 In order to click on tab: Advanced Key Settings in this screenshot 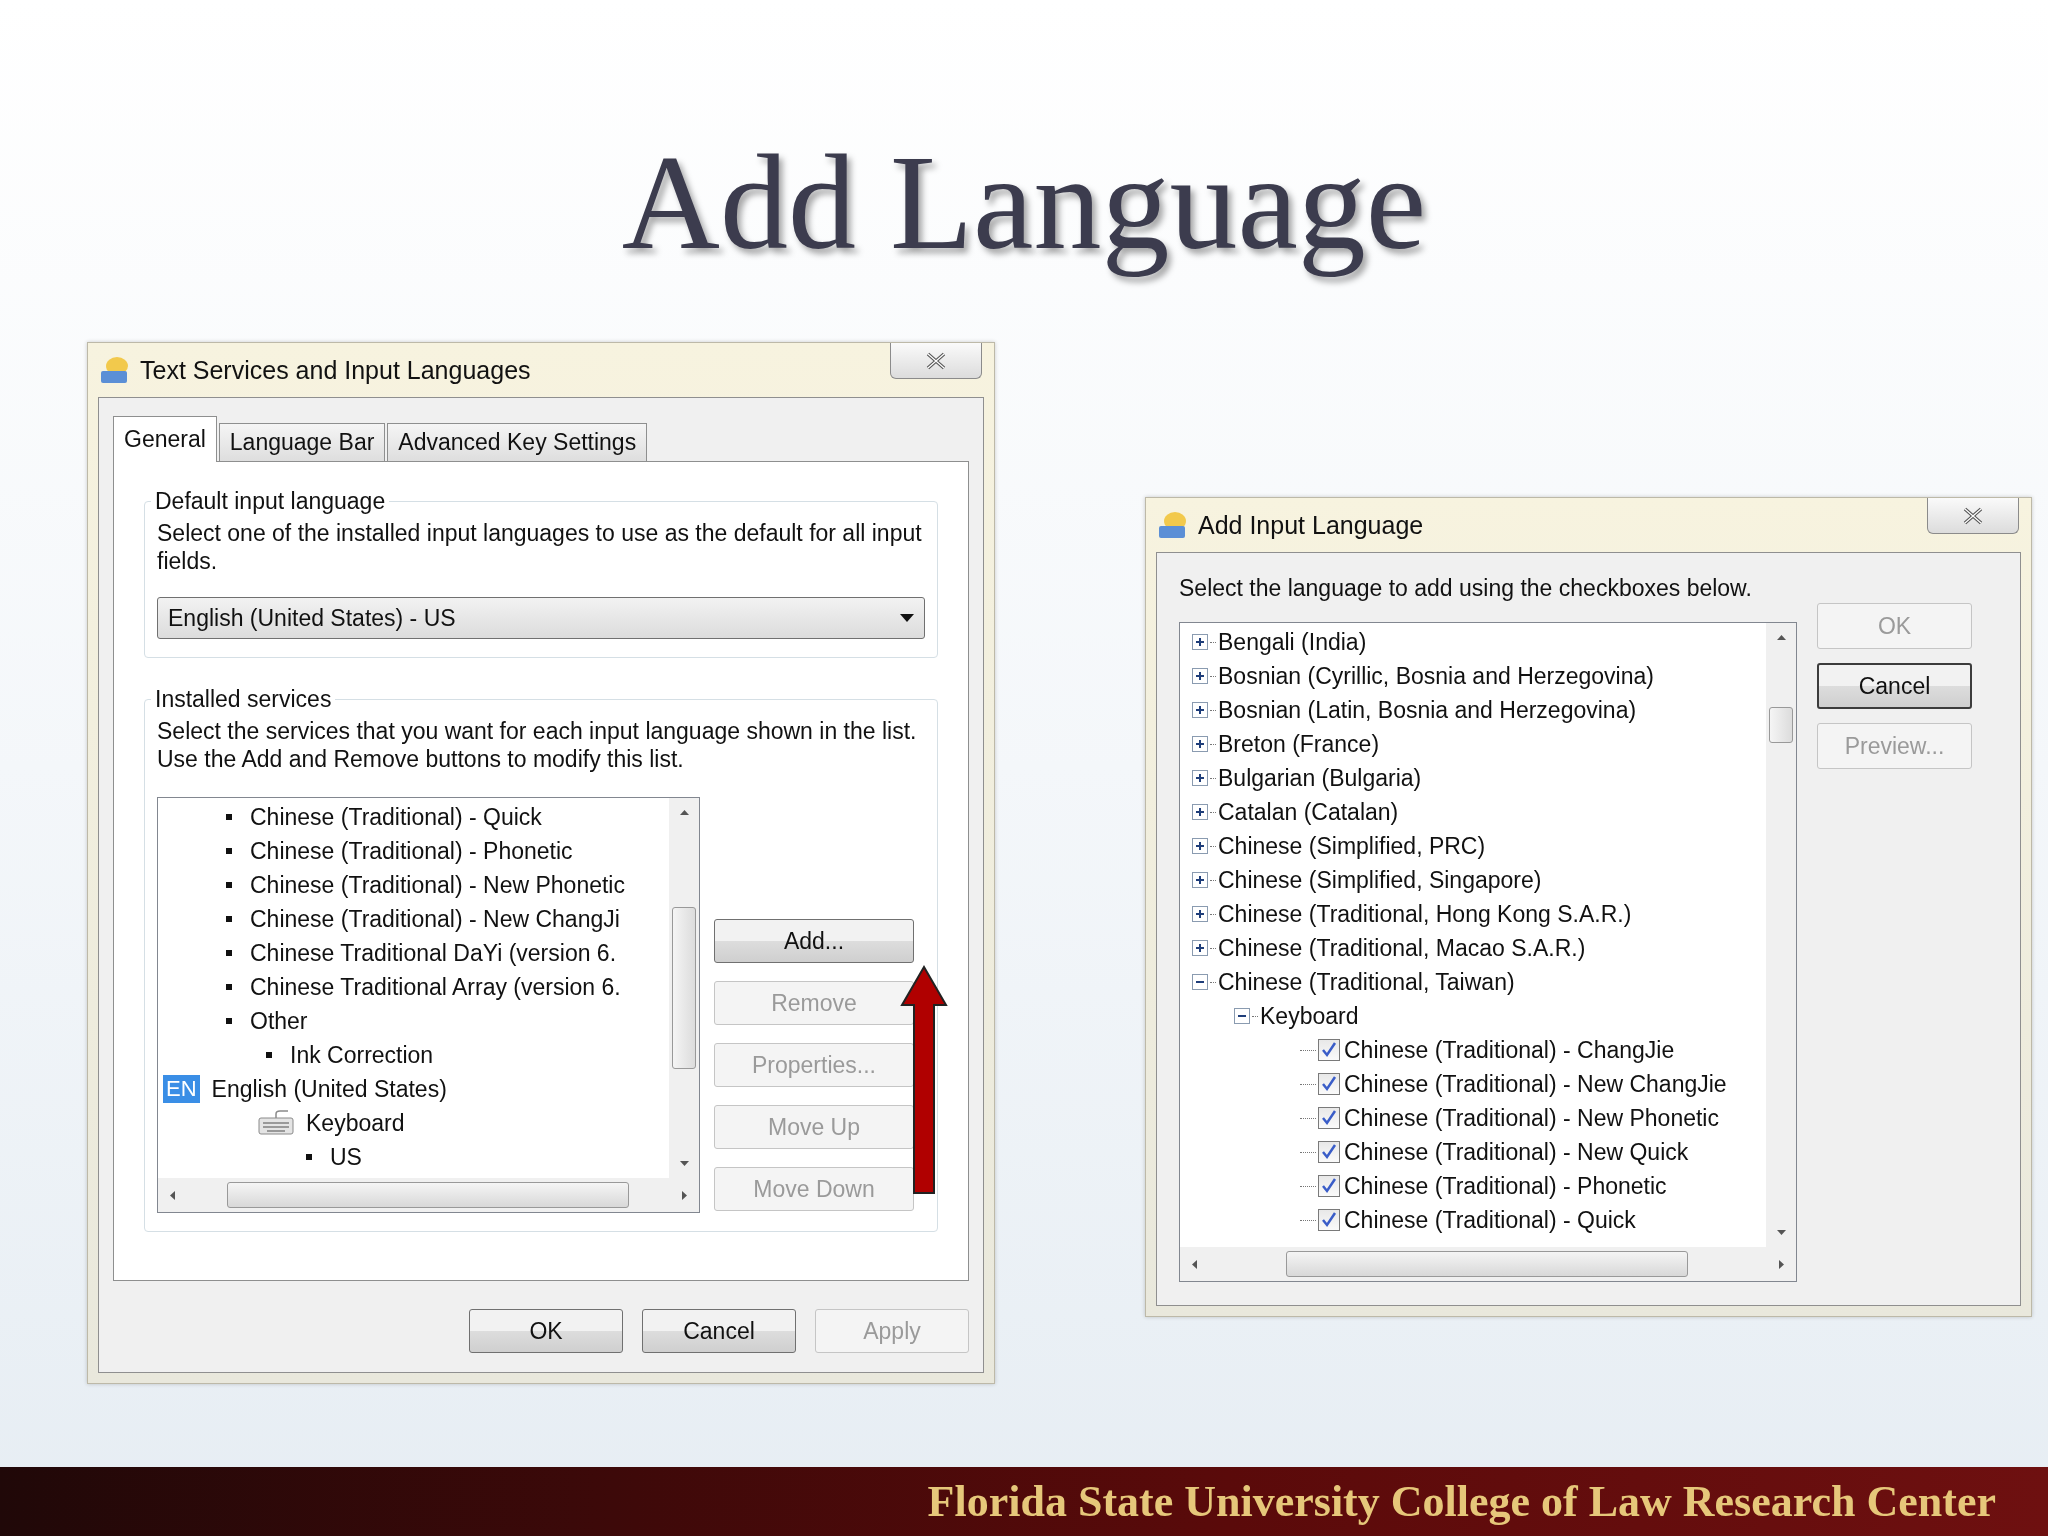, I will do `click(517, 442)`.